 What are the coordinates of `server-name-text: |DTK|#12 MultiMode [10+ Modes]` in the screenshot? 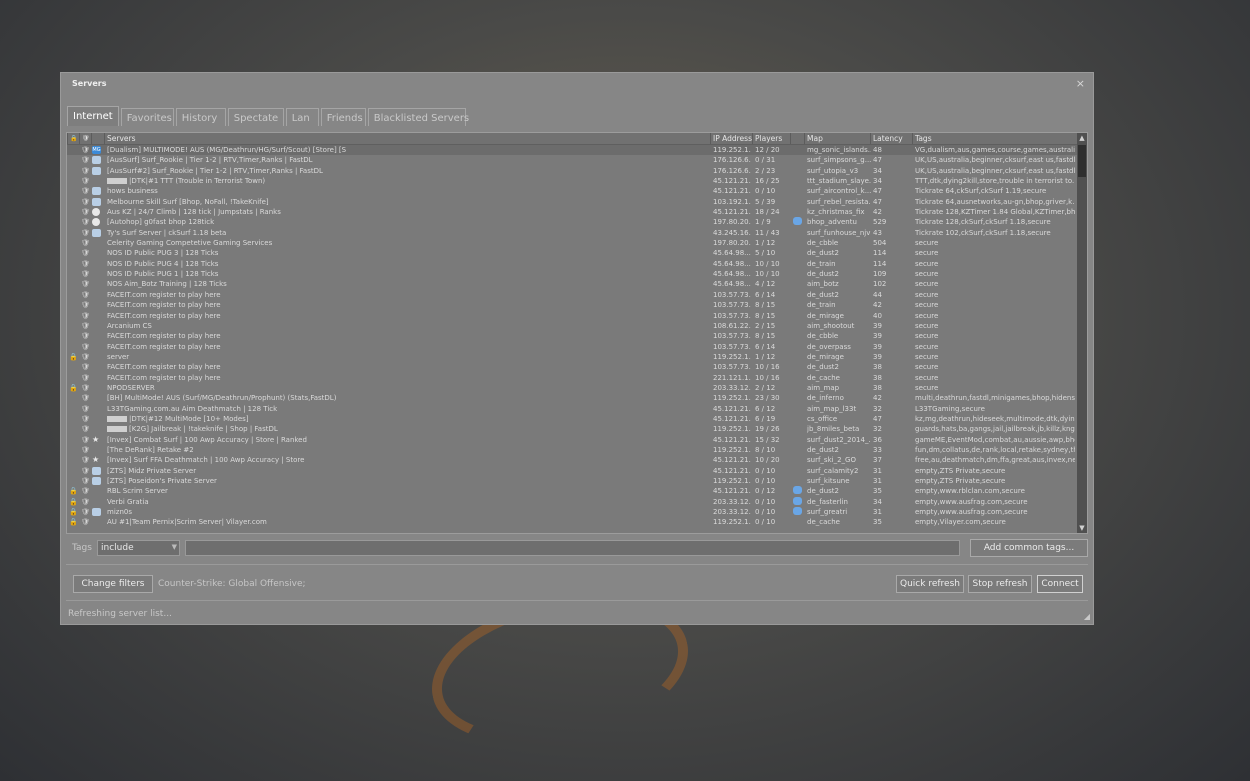 It's located at (189, 418).